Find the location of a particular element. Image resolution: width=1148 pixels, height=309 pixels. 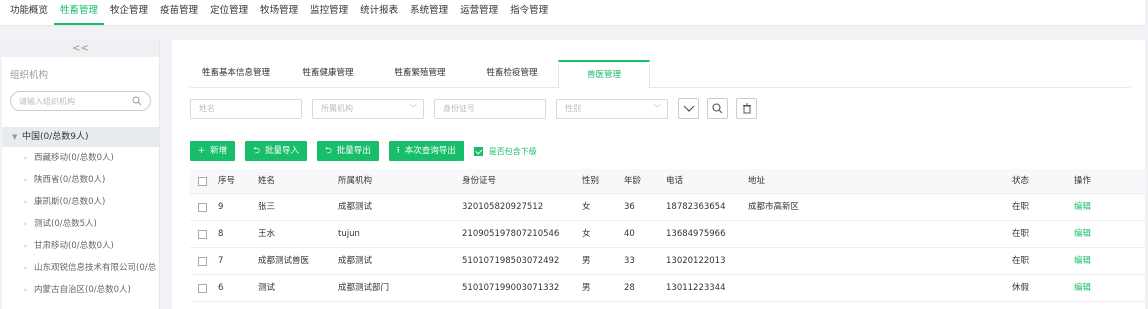

action-bar: + 新增 ⮌ 批量导入 ⮌ 批量导出 ⭱ 本次查询导出 是否包含下级 is located at coordinates (363, 151).